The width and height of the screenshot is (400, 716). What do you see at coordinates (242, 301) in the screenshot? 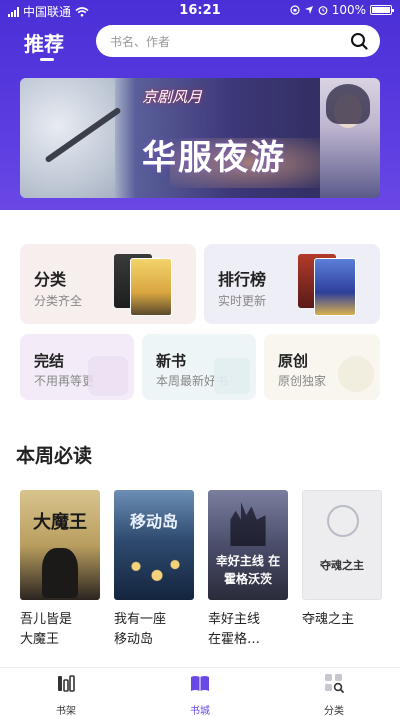
I see `ranking-subtitle: 实时更新` at bounding box center [242, 301].